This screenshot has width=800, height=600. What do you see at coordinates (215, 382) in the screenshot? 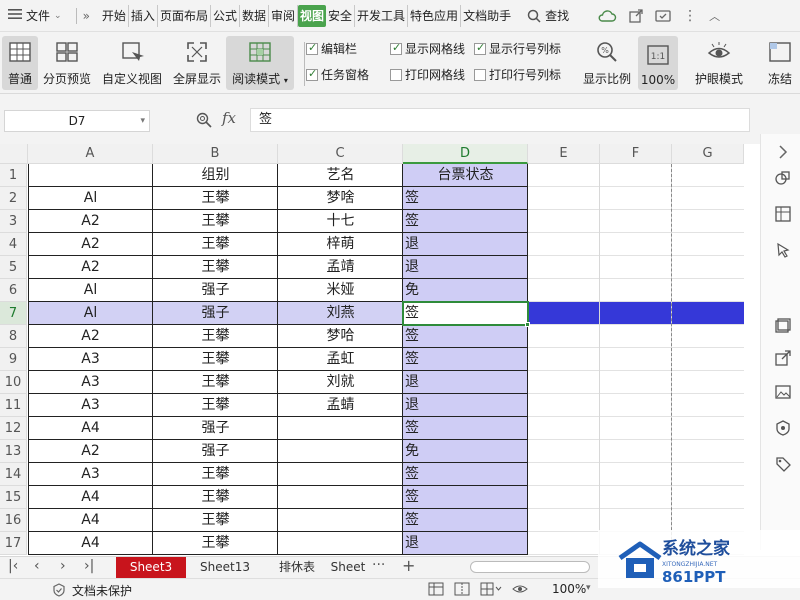
I see `cell-b10: 王攀` at bounding box center [215, 382].